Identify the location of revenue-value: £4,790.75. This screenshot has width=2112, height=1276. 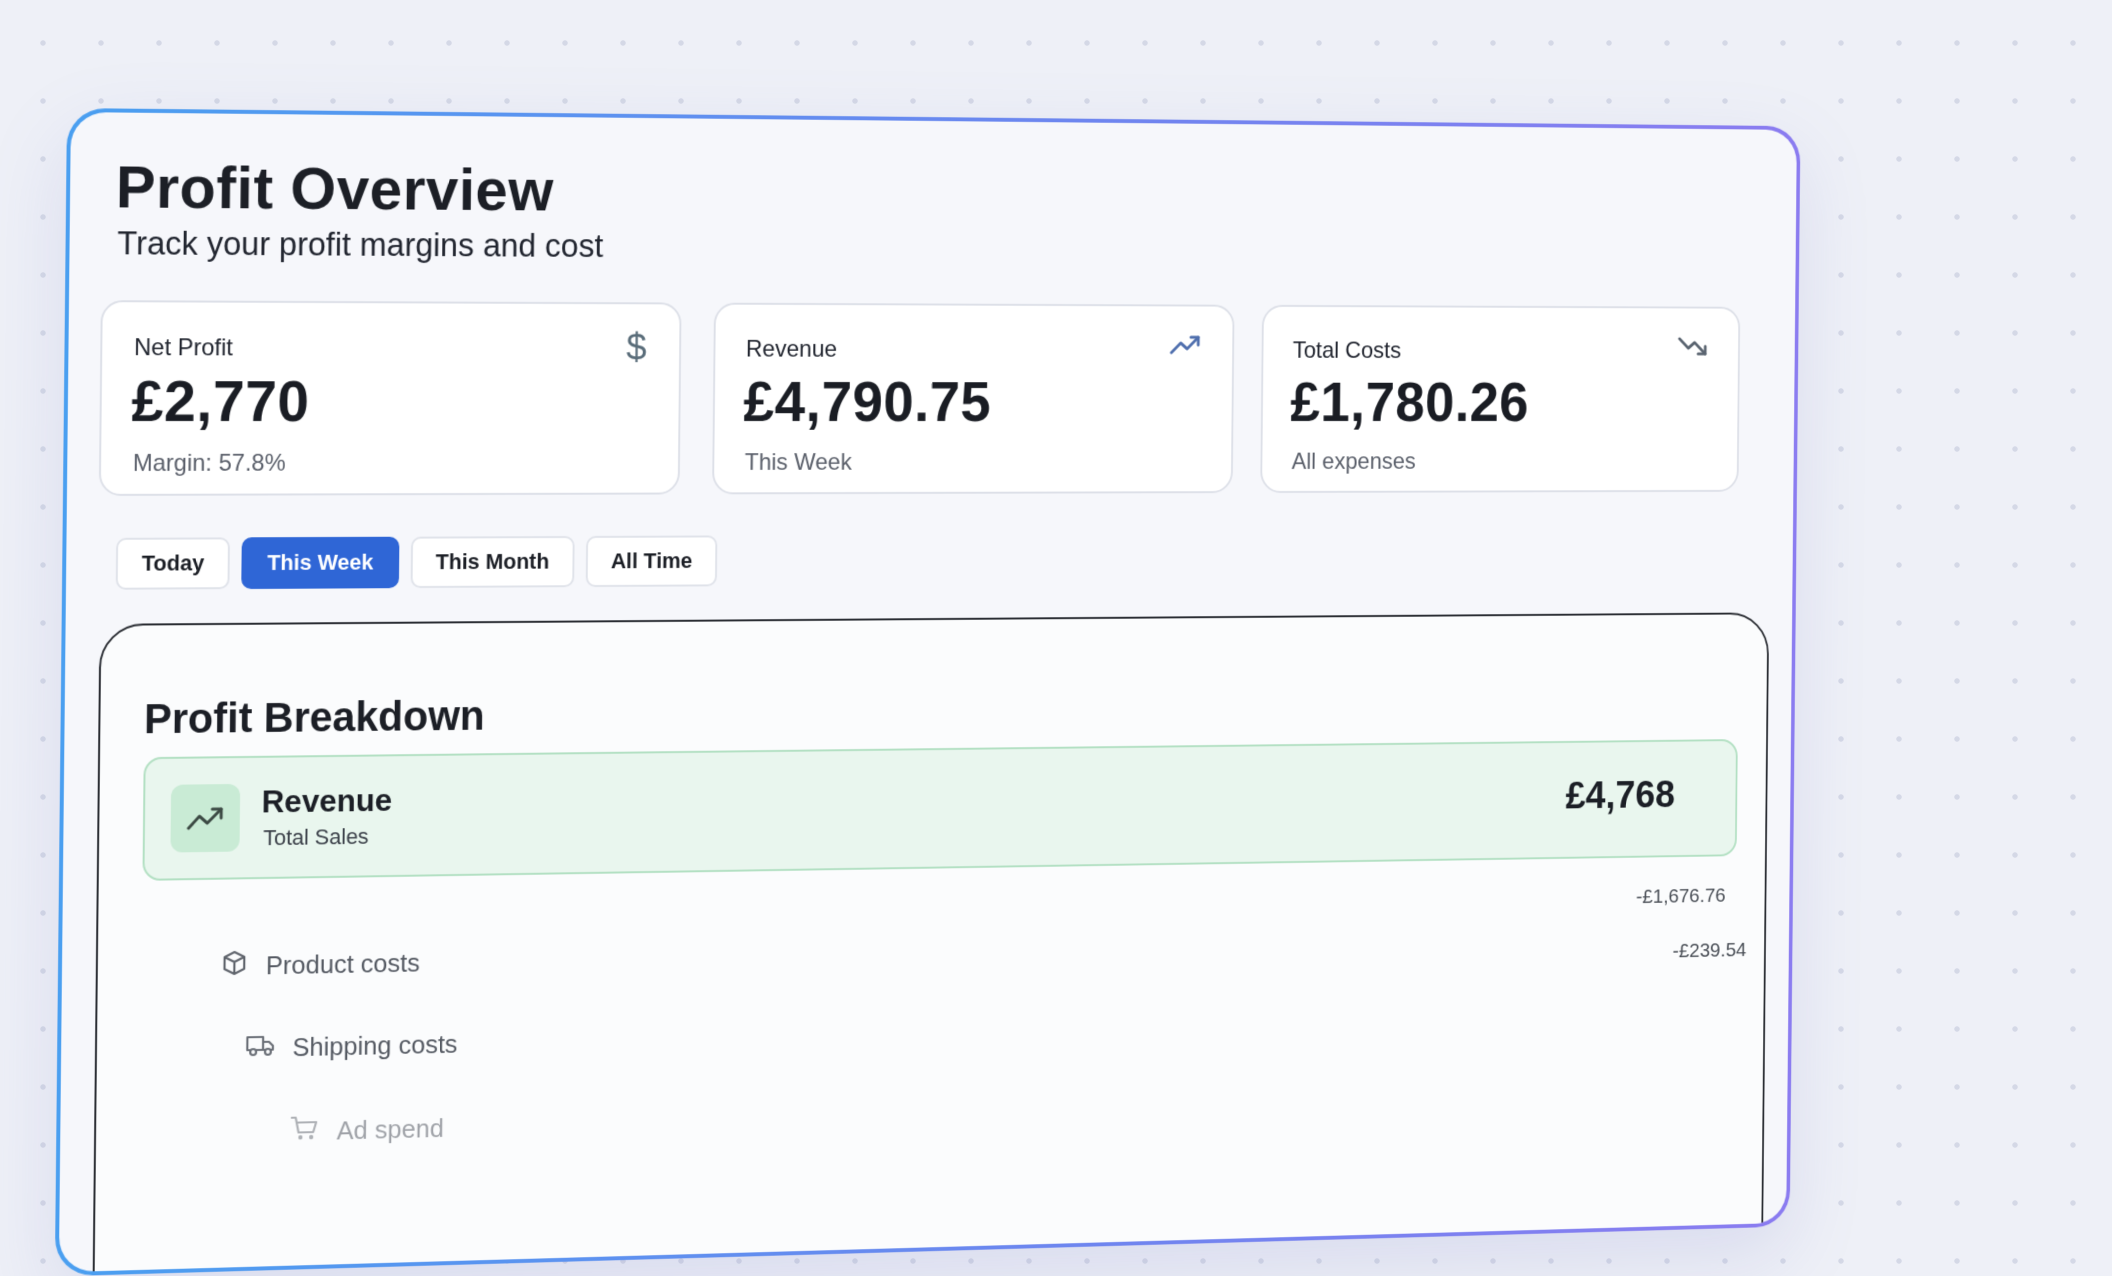
(867, 402).